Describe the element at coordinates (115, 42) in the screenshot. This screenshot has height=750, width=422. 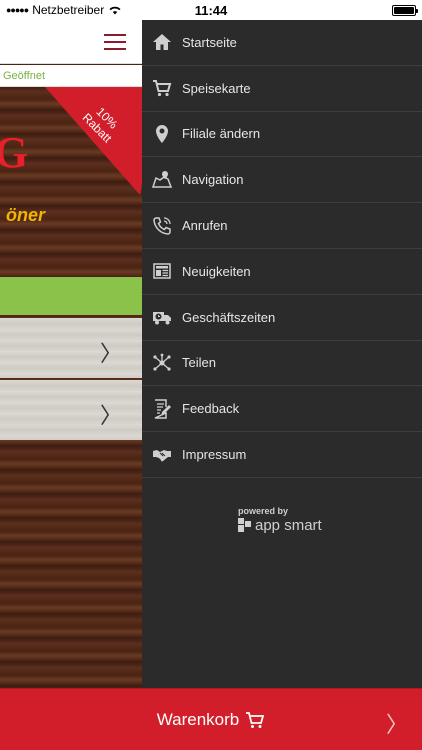
I see `hamburger-menu-icon` at that location.